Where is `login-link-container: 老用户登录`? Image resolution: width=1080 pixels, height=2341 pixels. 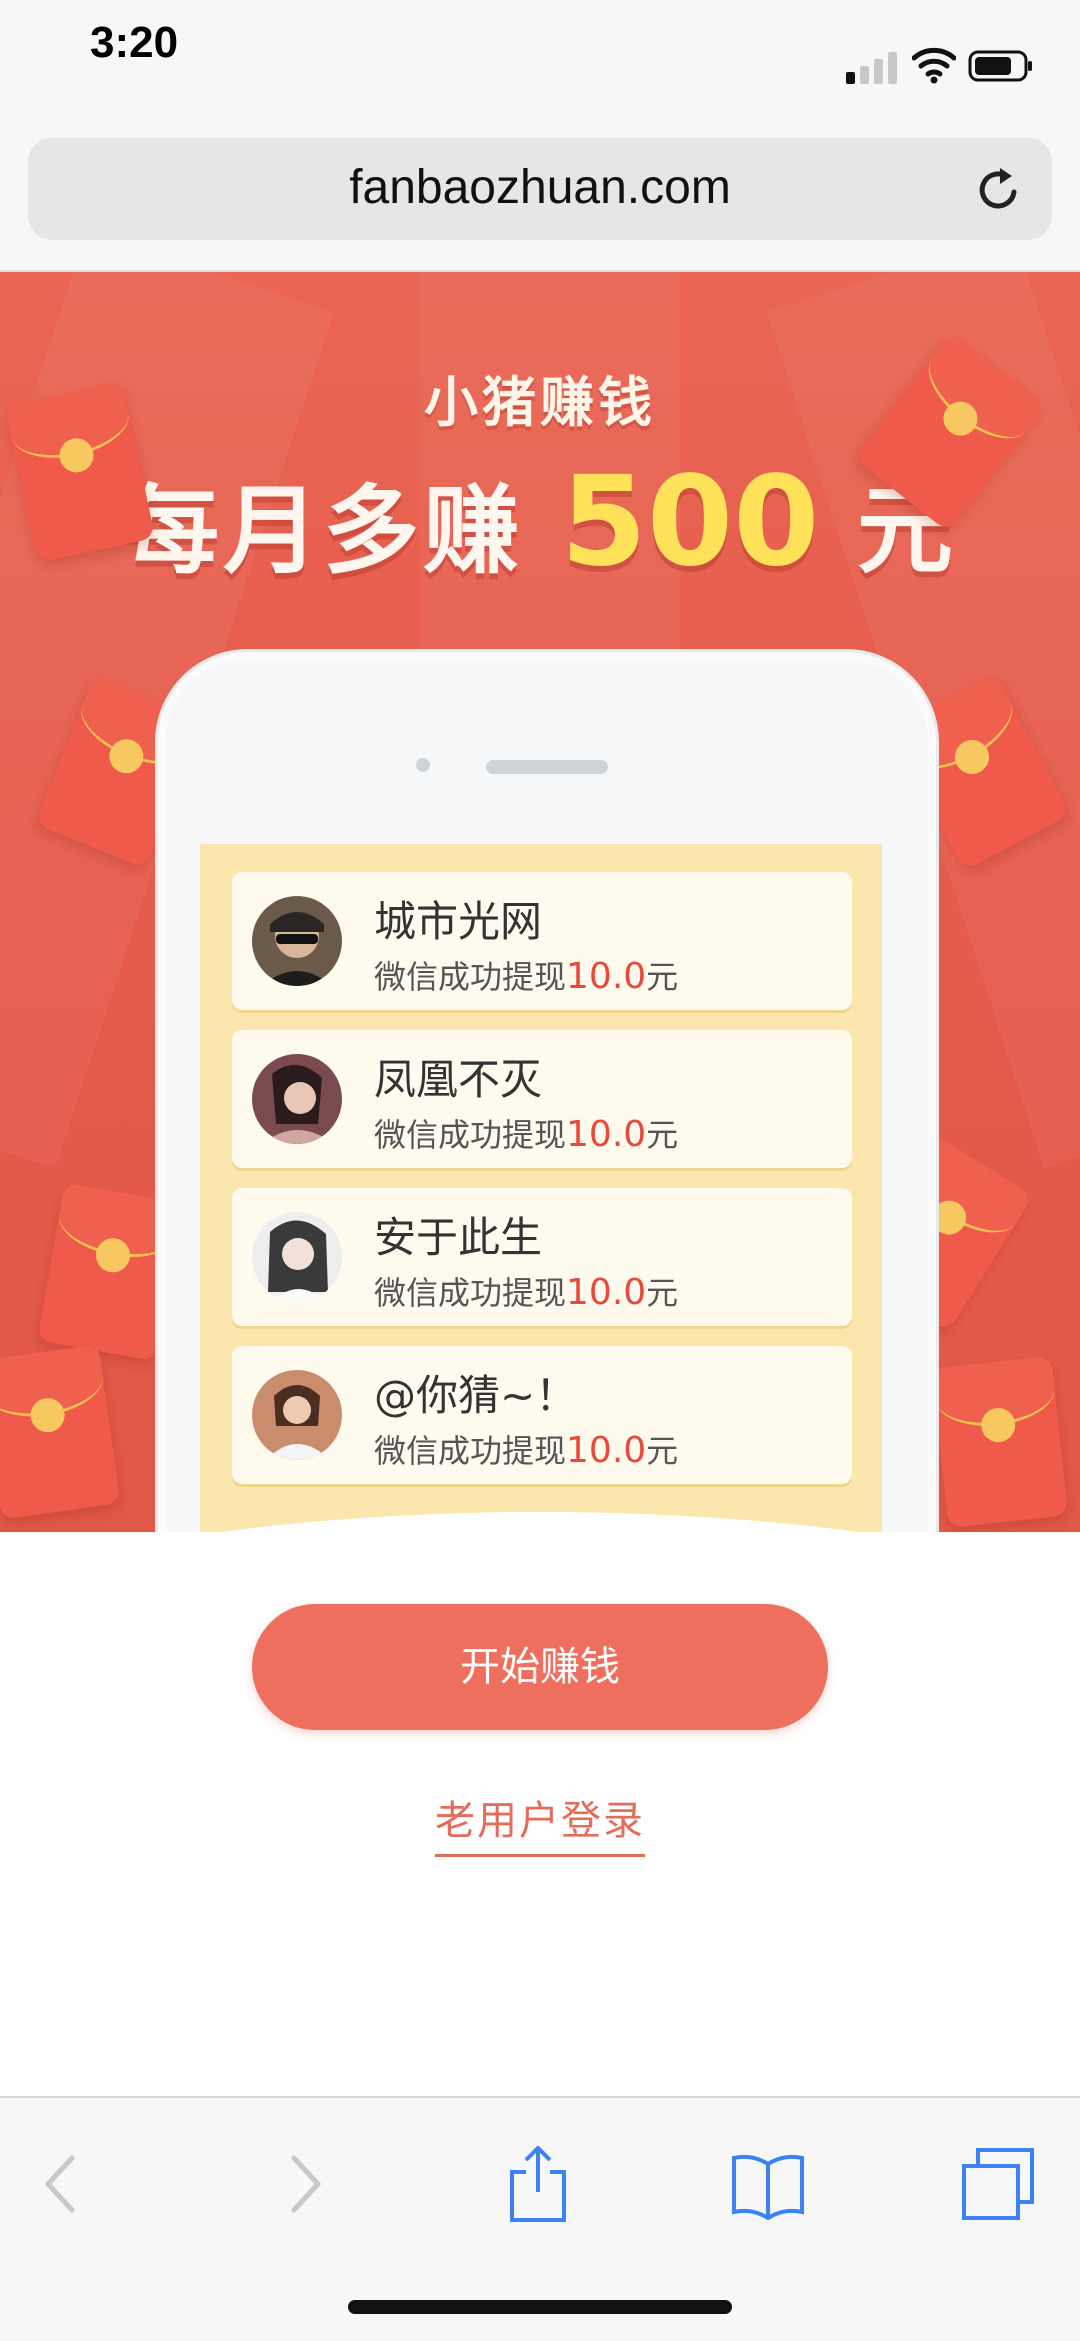
login-link-container: 老用户登录 is located at coordinates (540, 1822).